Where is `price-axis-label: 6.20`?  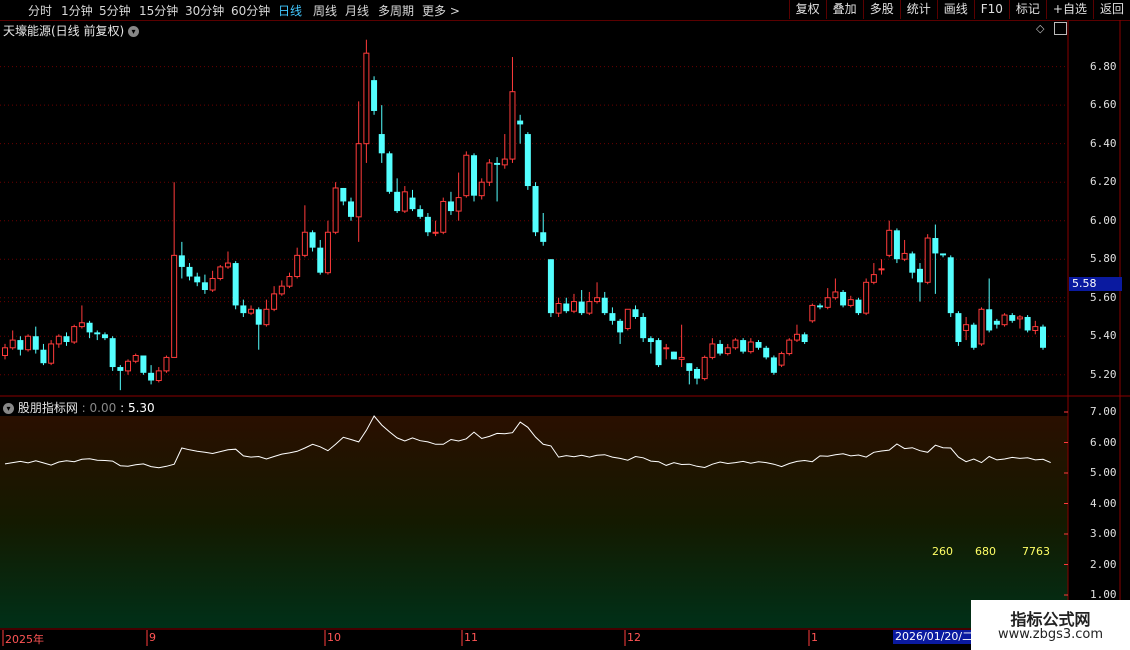
price-axis-label: 6.20 is located at coordinates (1103, 182).